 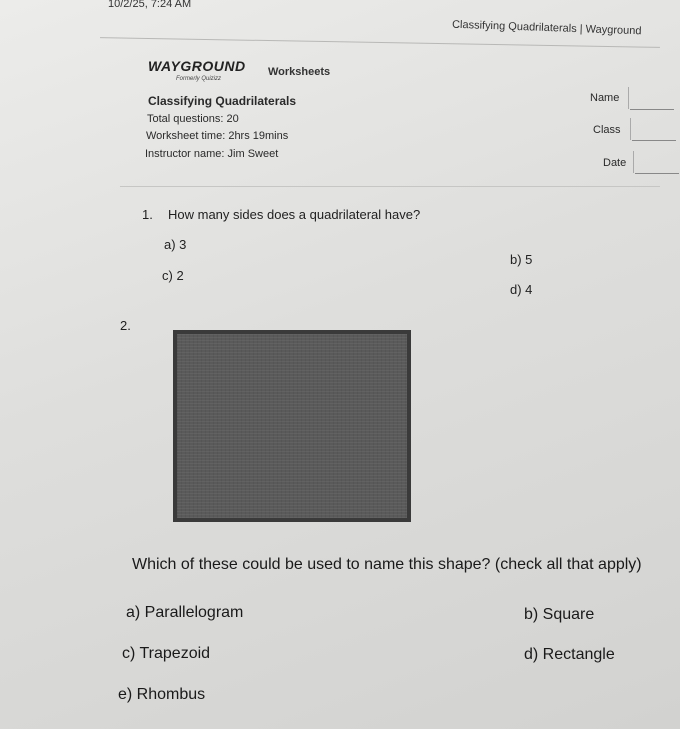 I want to click on date-label: Date, so click(x=615, y=163).